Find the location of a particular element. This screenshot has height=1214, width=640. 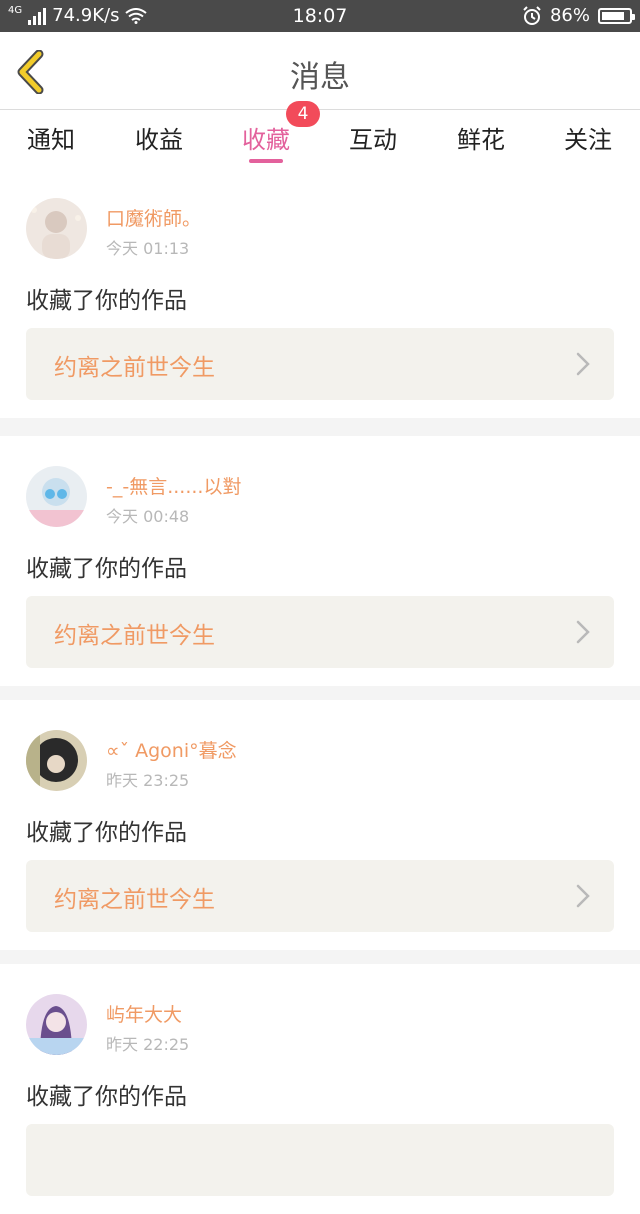

tab-earnings: 收益 is located at coordinates (159, 137).